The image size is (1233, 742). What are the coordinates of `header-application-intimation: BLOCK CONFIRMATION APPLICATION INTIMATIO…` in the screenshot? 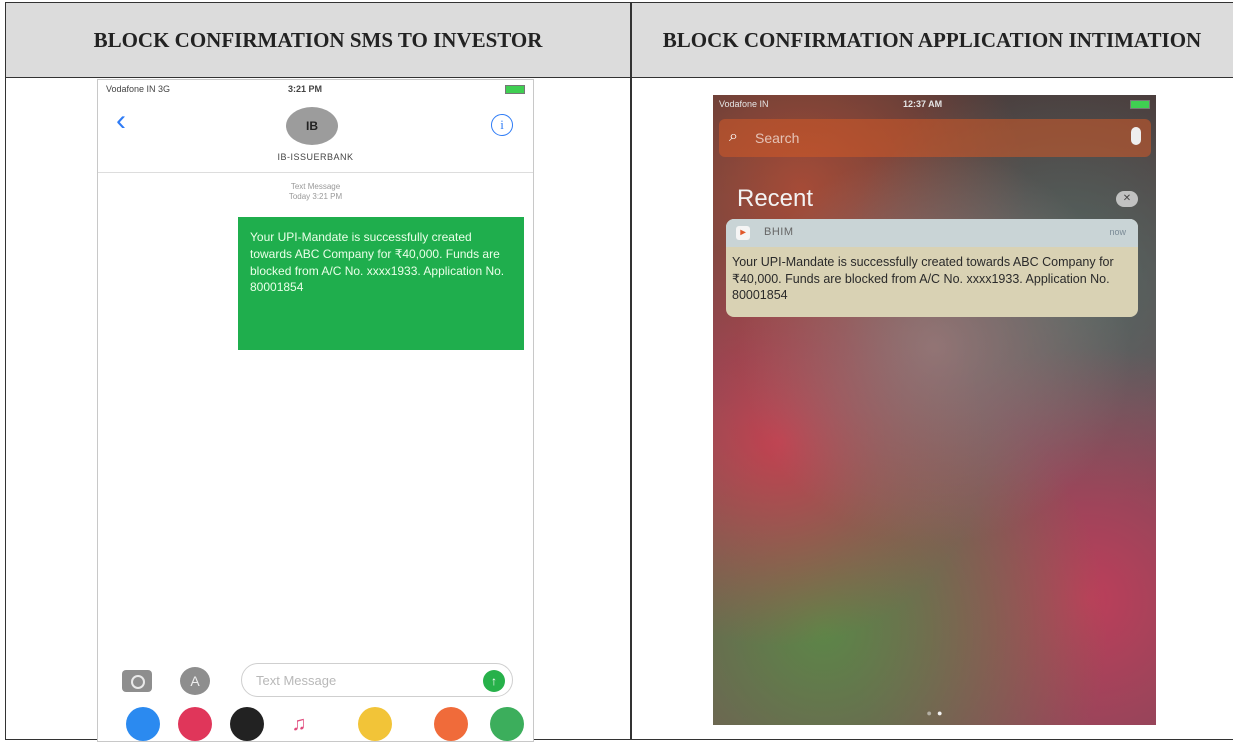 It's located at (932, 39).